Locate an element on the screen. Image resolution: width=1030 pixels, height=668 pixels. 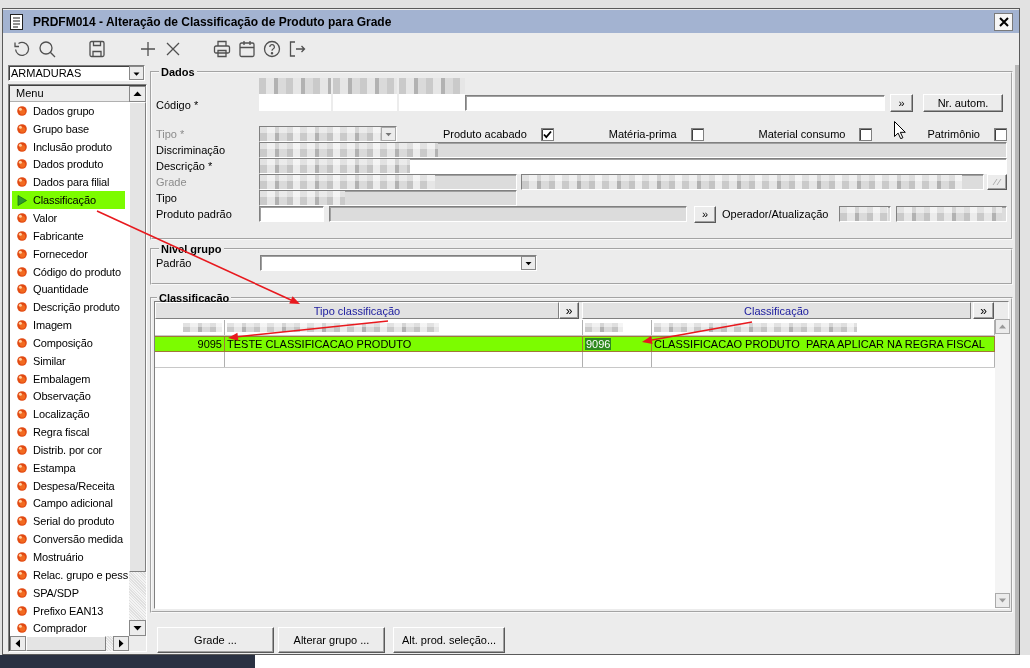
undo-icon is located at coordinates (22, 49).